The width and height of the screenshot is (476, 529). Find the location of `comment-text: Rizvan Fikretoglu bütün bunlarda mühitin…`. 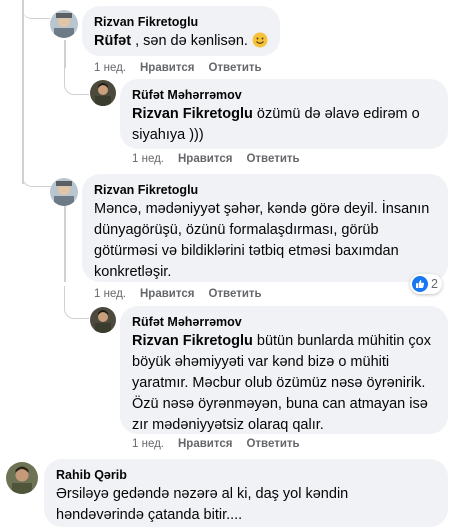

comment-text: Rizvan Fikretoglu bütün bunlarda mühitin… is located at coordinates (284, 383).